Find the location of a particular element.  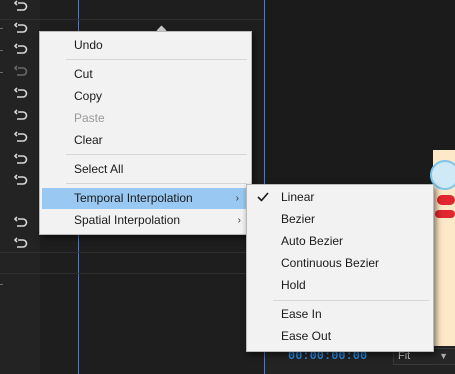

submenu-item-label: Hold is located at coordinates (293, 285).